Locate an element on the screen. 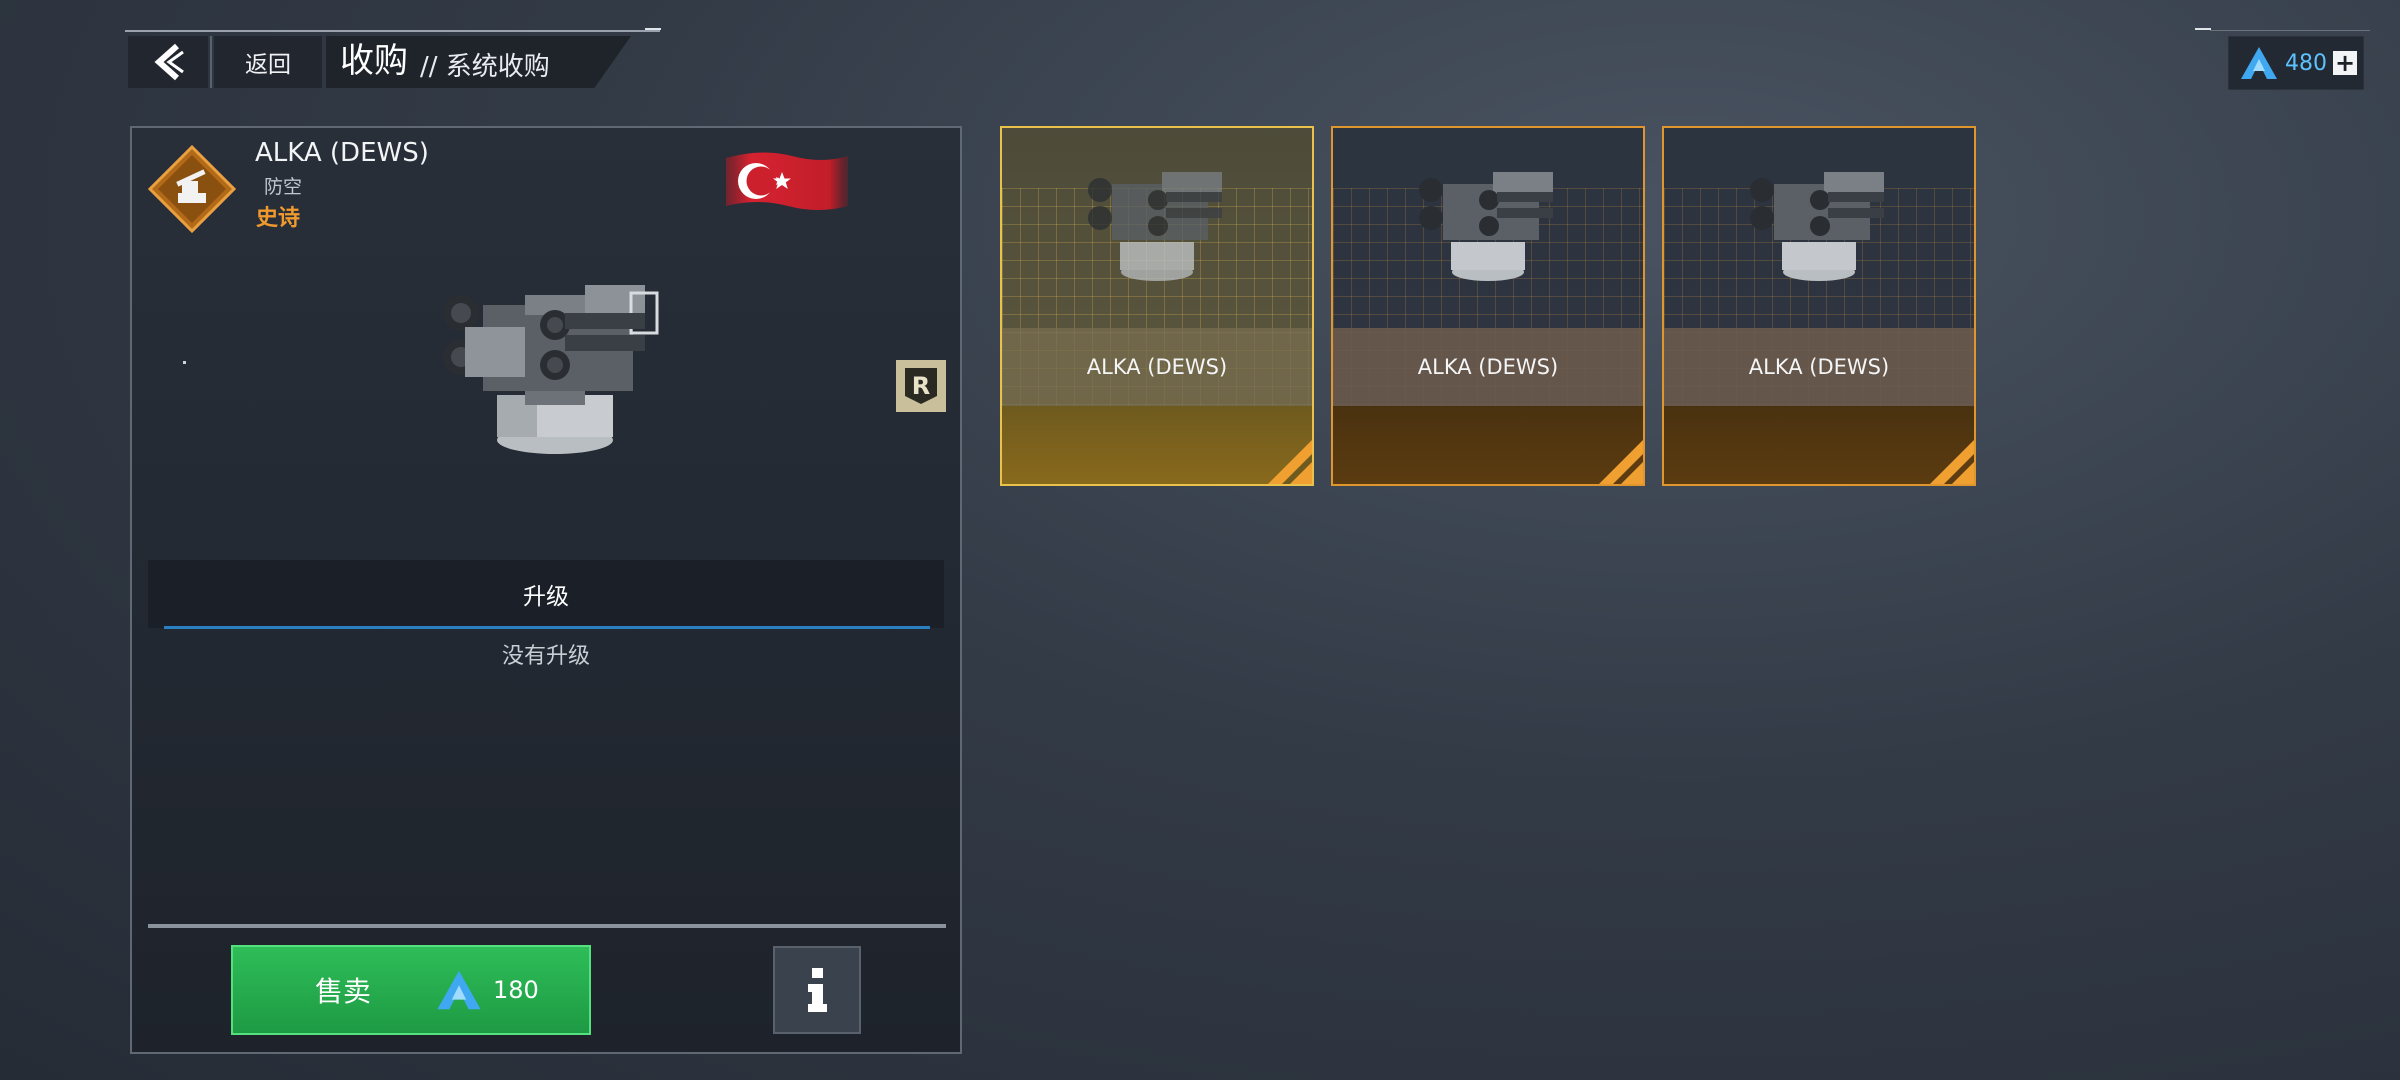 The image size is (2400, 1080). header-tick is located at coordinates (653, 29).